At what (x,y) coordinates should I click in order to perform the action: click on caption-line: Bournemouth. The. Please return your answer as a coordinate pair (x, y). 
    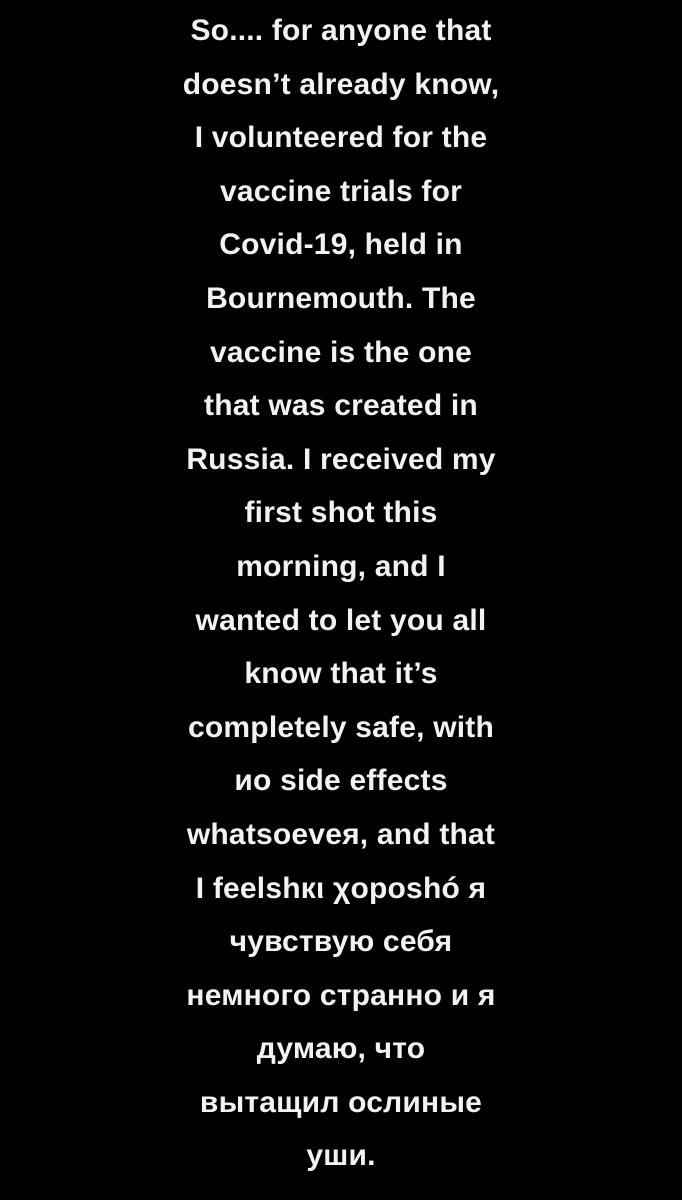
    Looking at the image, I should click on (341, 298).